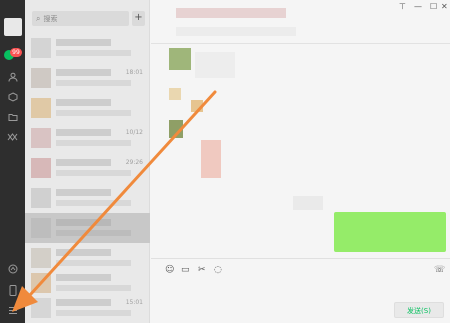  I want to click on minimize-button: —, so click(418, 6).